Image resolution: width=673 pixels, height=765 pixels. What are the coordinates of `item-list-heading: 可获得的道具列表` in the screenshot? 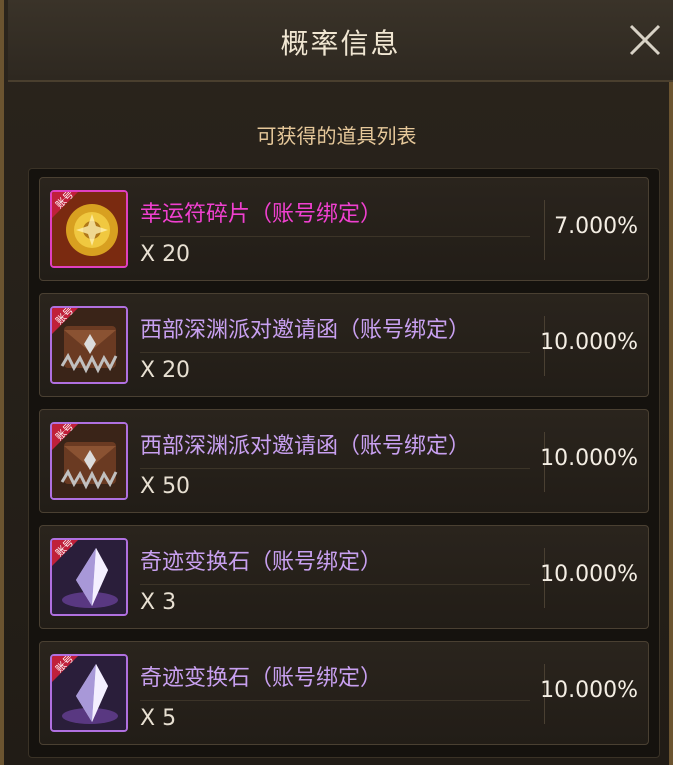 It's located at (336, 136).